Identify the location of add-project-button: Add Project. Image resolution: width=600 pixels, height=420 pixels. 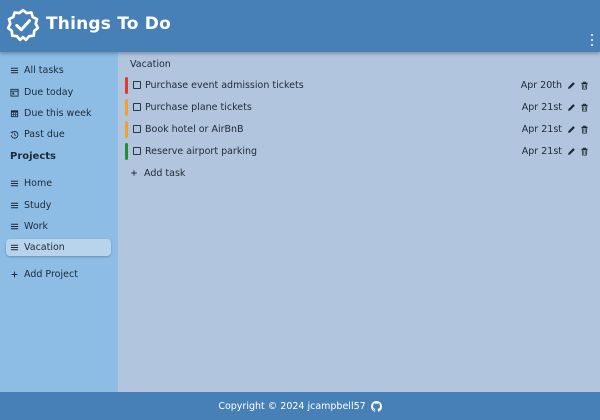
(58, 274).